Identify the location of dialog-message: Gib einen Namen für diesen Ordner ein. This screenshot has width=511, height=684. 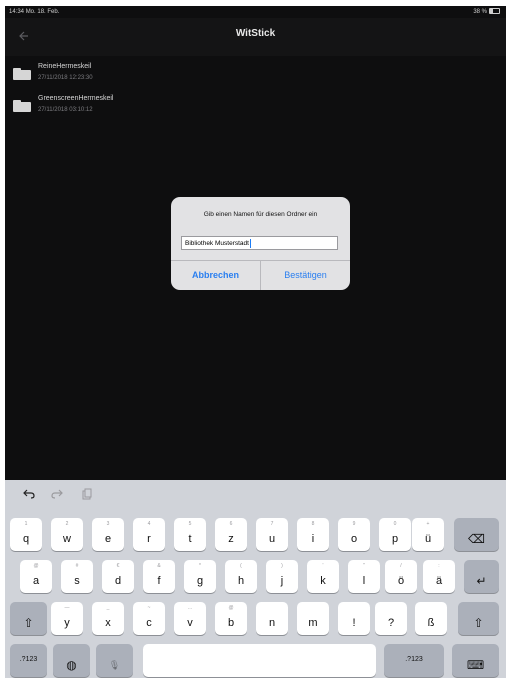
(260, 214).